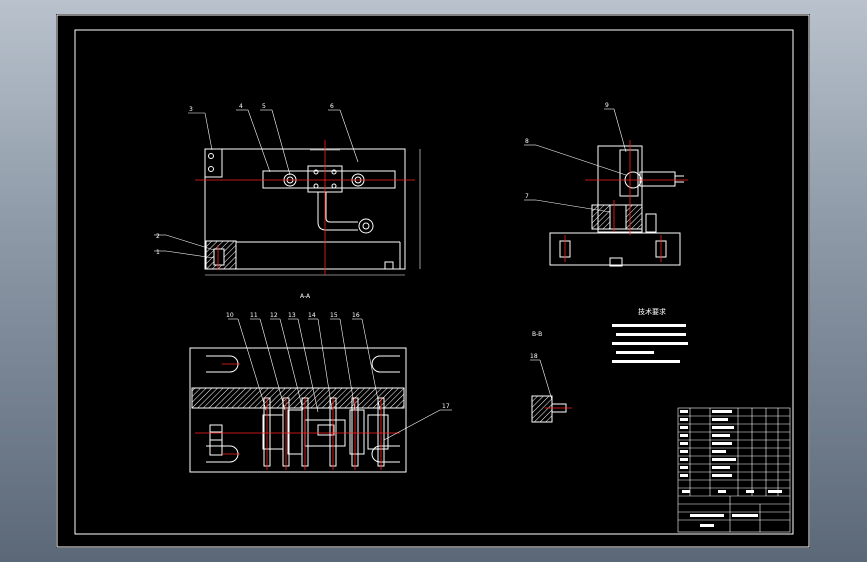 This screenshot has width=867, height=562. Describe the element at coordinates (230, 315) in the screenshot. I see `balloon-10: 10` at that location.